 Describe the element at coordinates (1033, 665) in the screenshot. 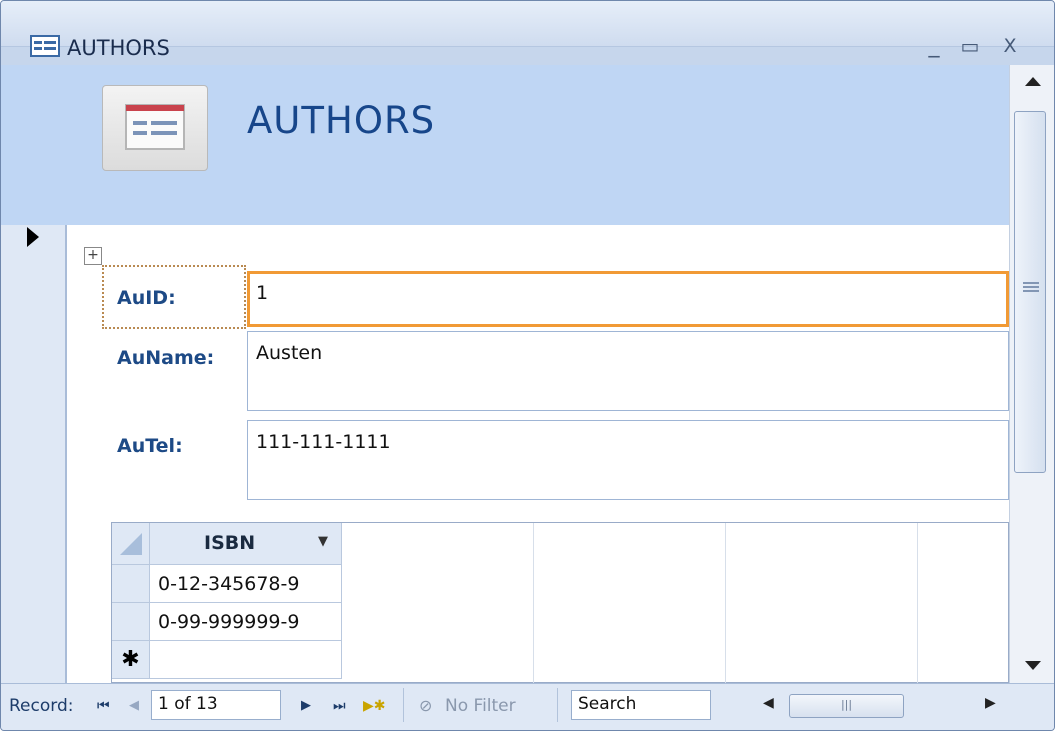

I see `scroll-down-icon` at that location.